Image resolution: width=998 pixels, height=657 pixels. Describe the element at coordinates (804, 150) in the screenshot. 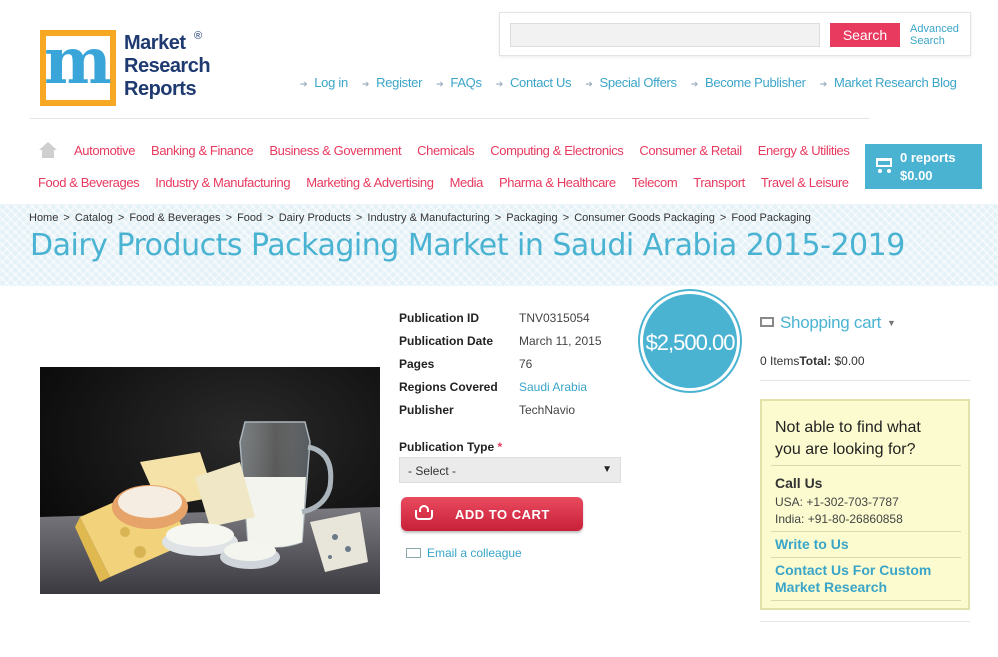

I see `category-energy-utilities: Energy & Utilities` at that location.